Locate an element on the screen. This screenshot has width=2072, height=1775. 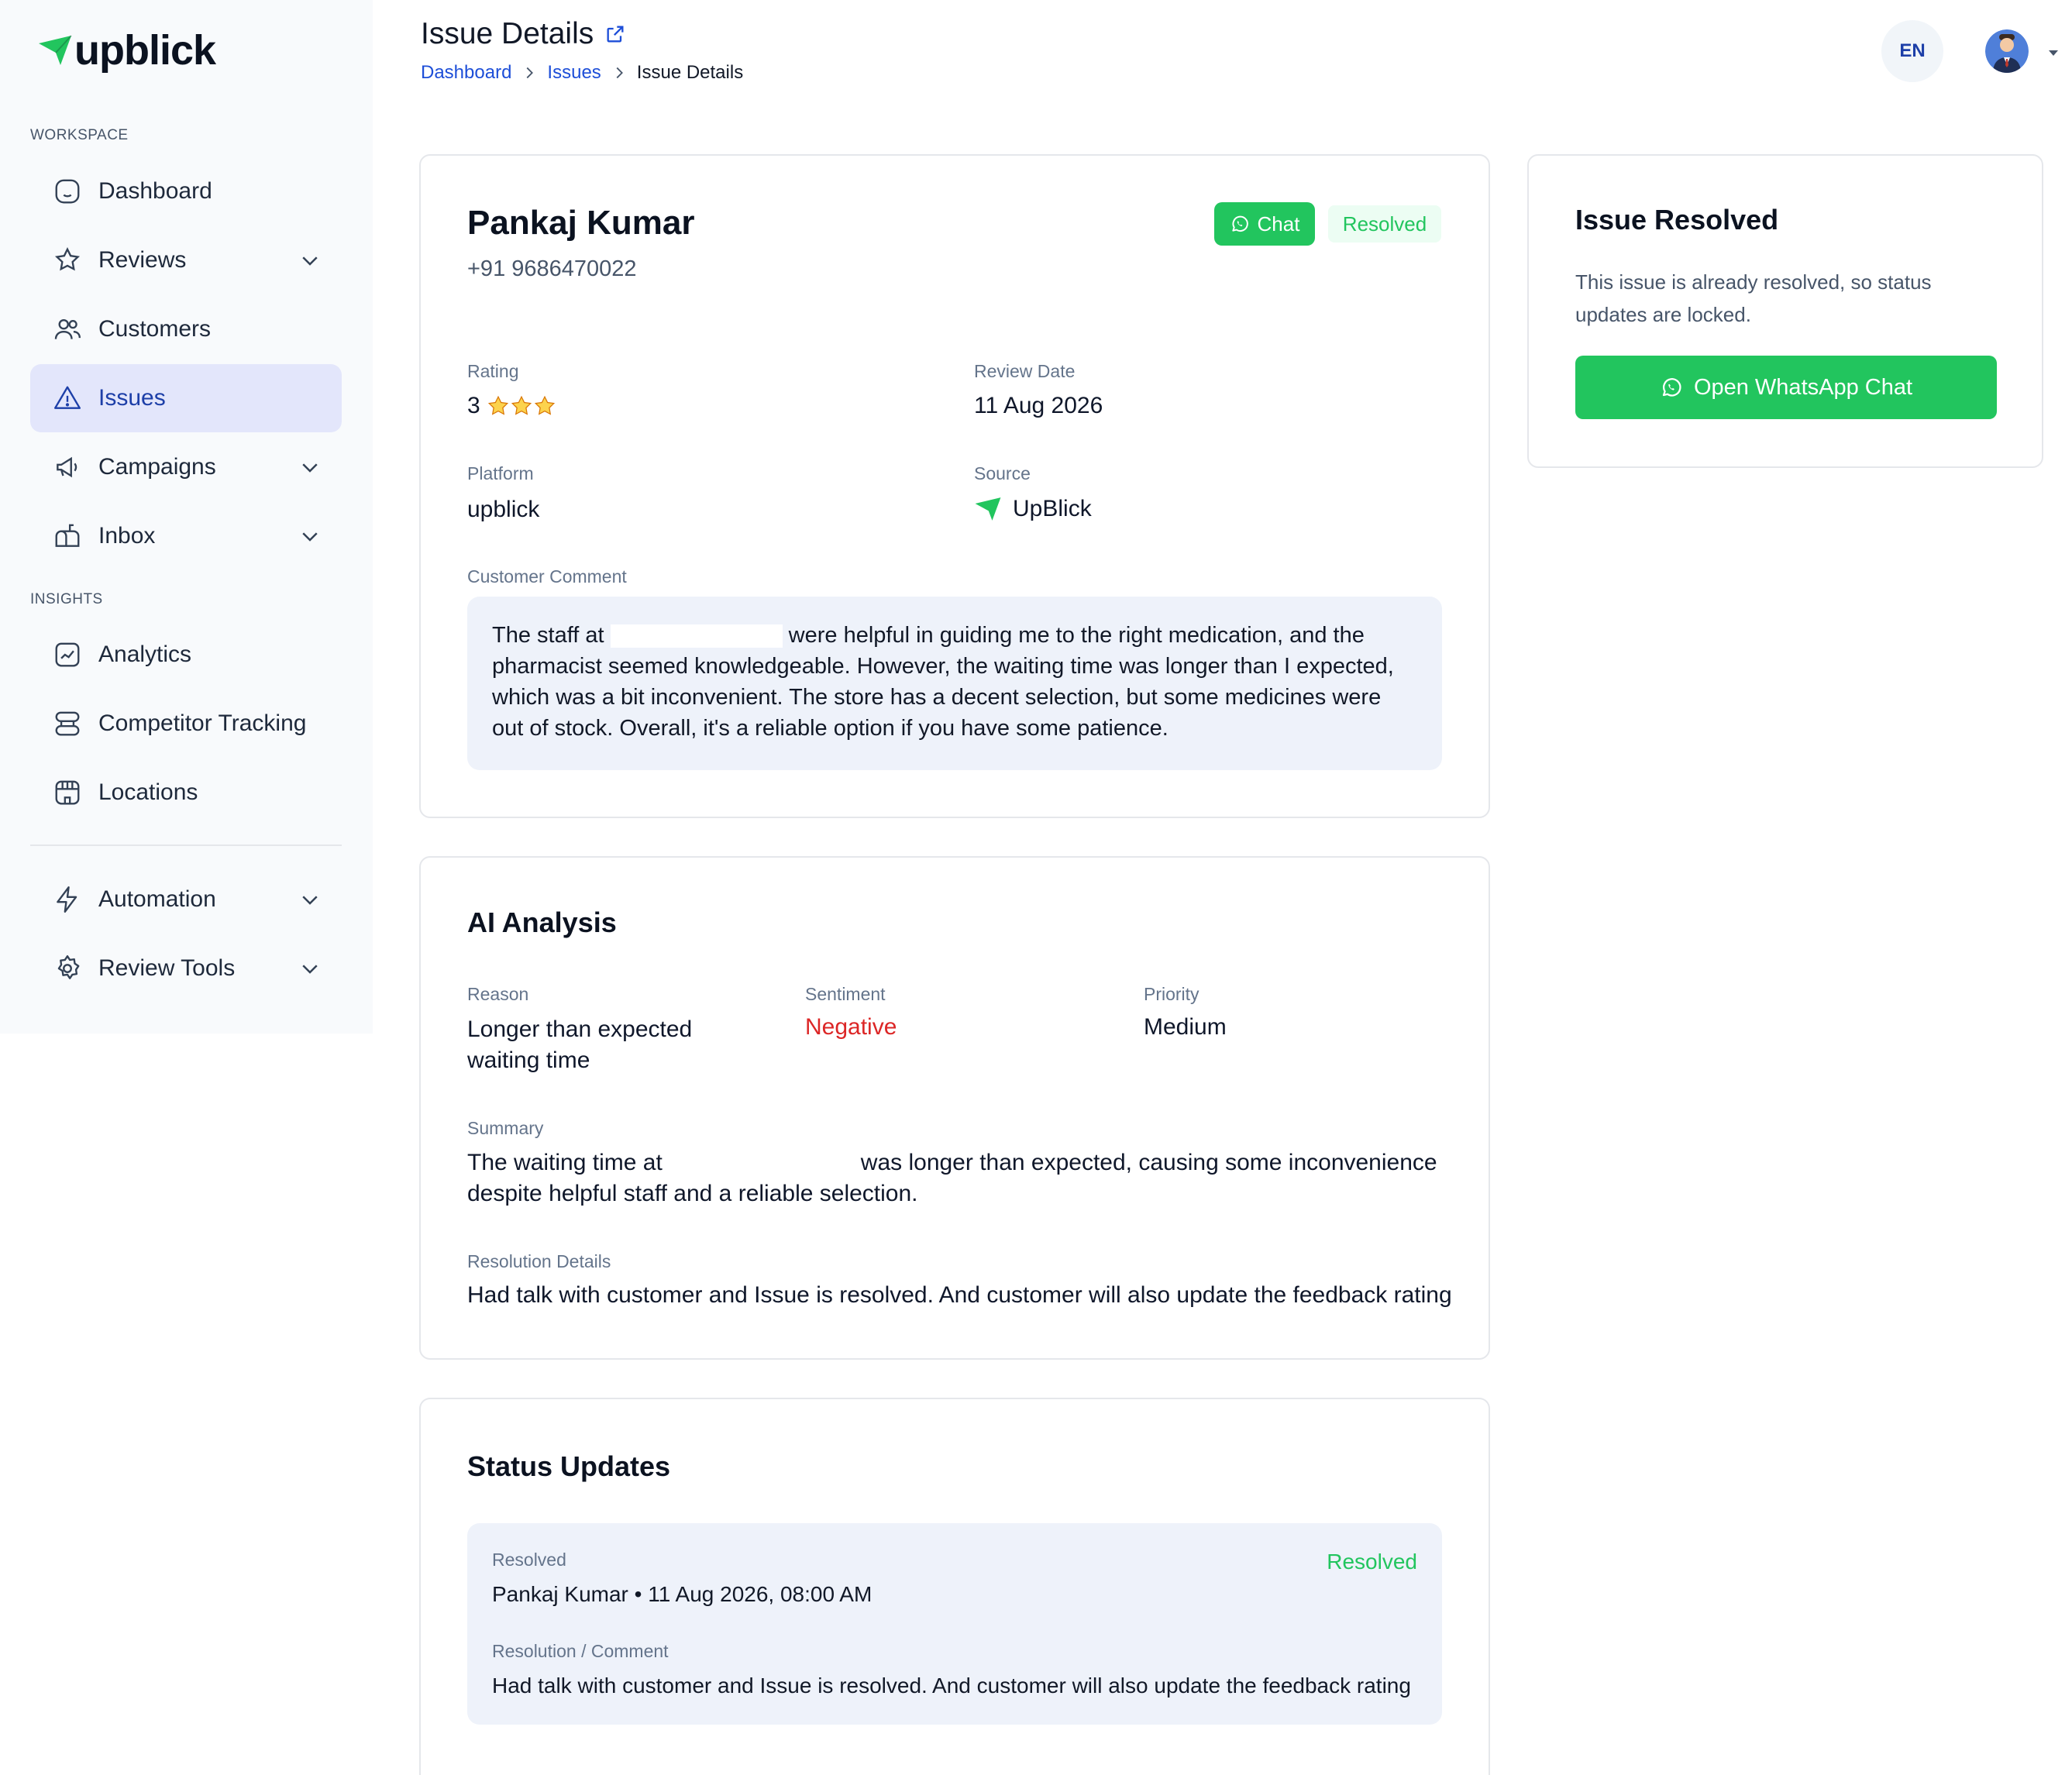
page-title-text: Issue Details is located at coordinates (508, 33).